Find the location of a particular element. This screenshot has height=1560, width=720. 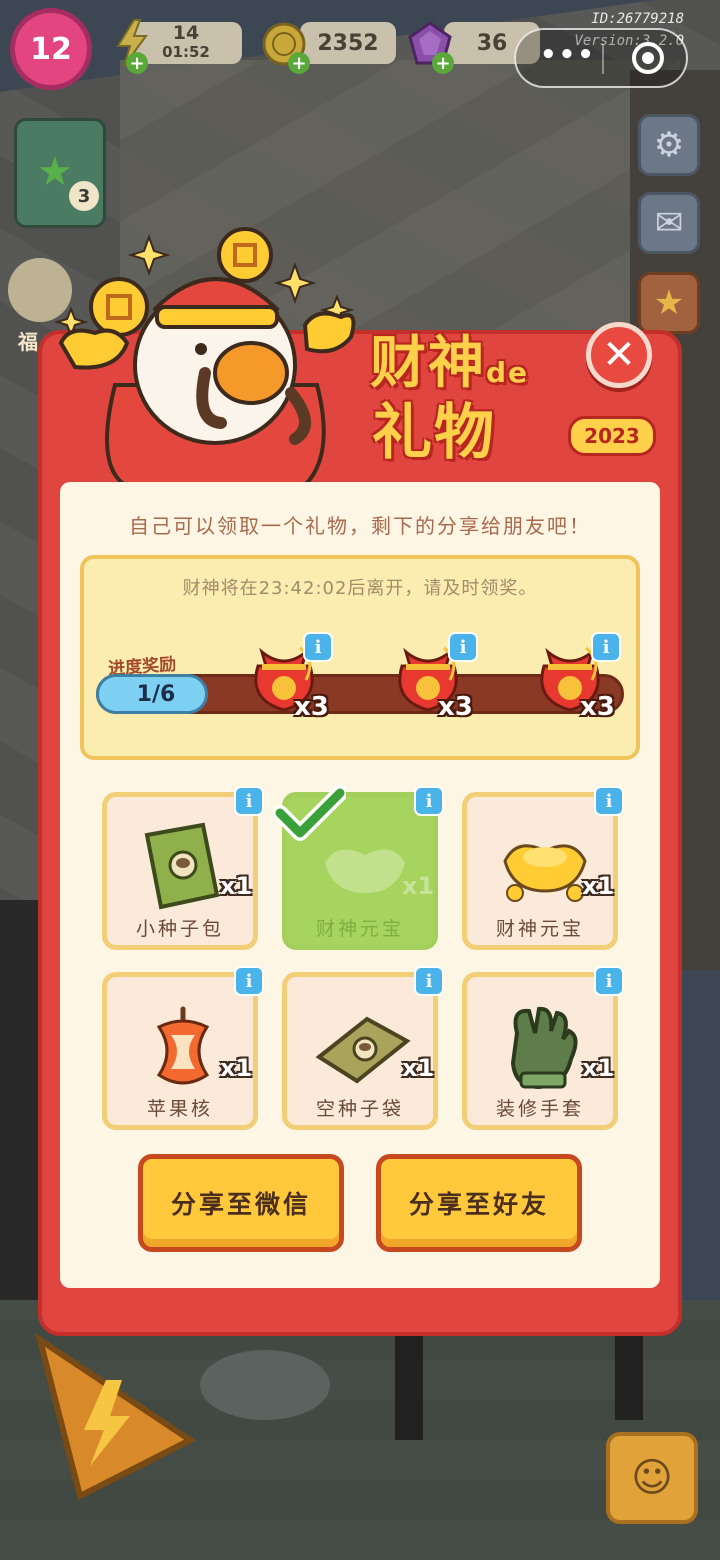

share-friend-label: 分享至好友 is located at coordinates (478, 1204).